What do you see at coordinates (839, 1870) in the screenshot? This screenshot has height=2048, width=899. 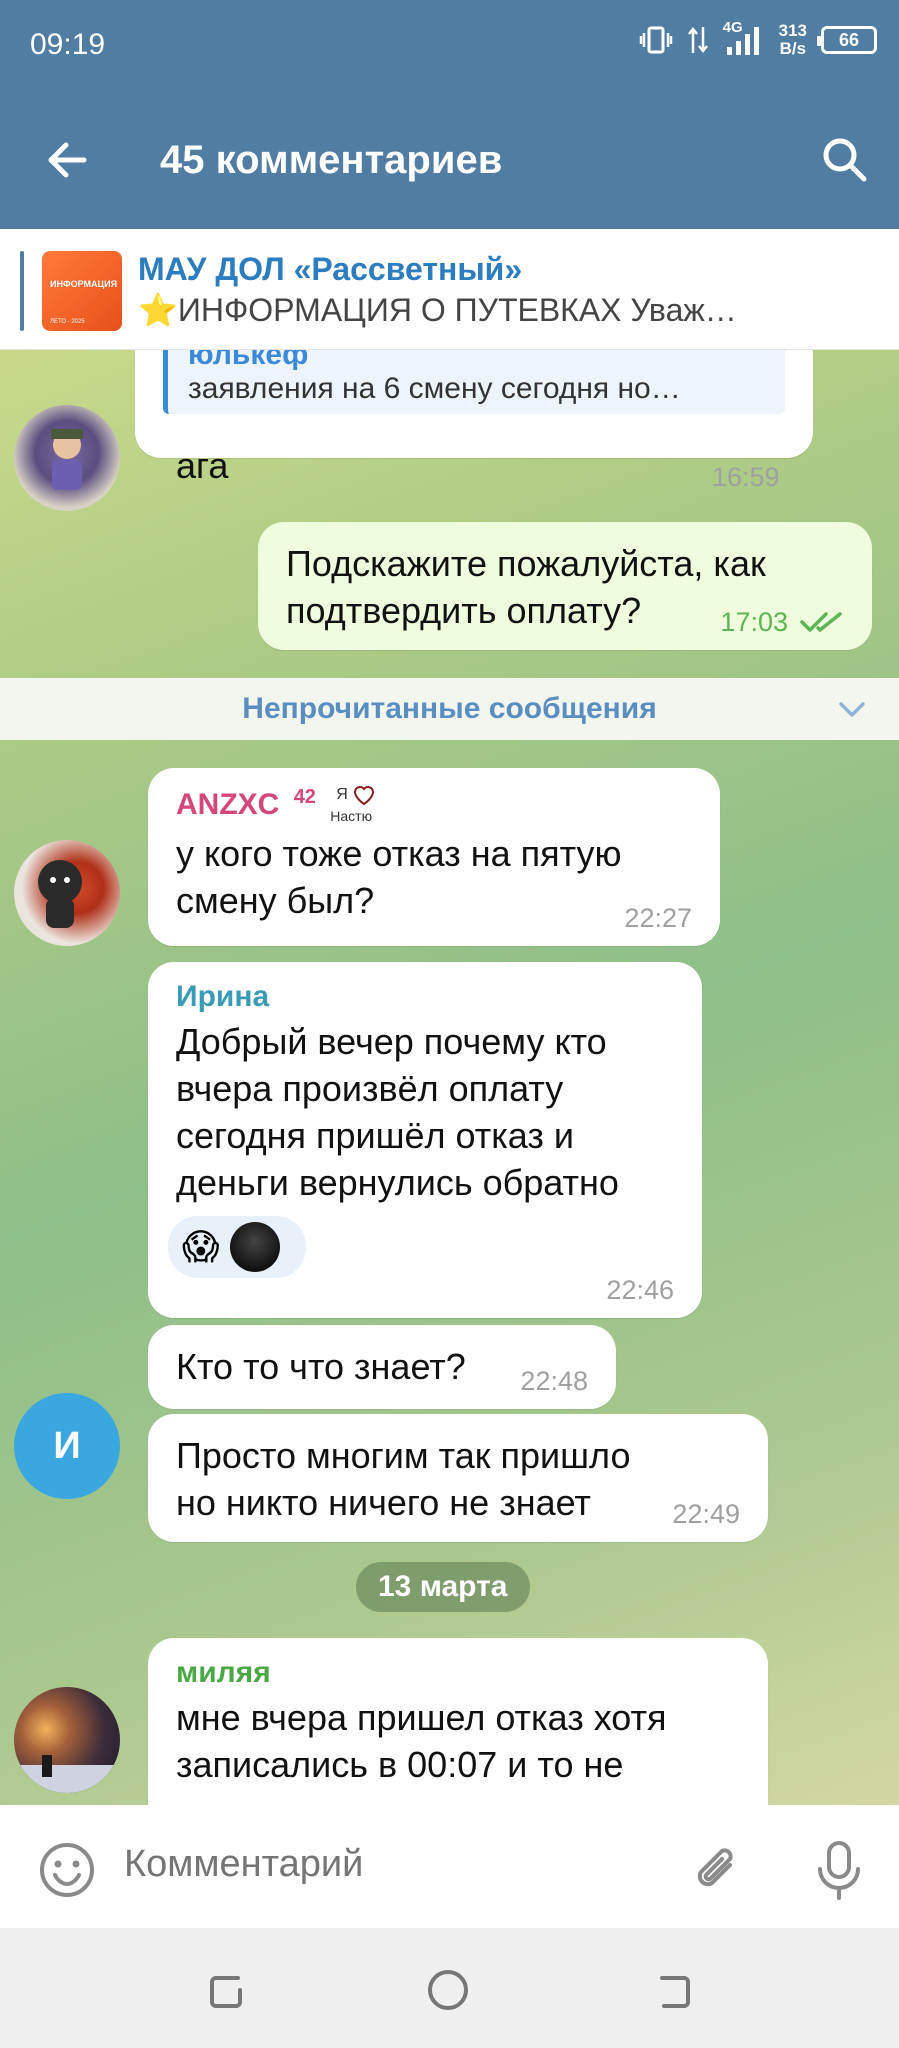 I see `microphone-icon` at bounding box center [839, 1870].